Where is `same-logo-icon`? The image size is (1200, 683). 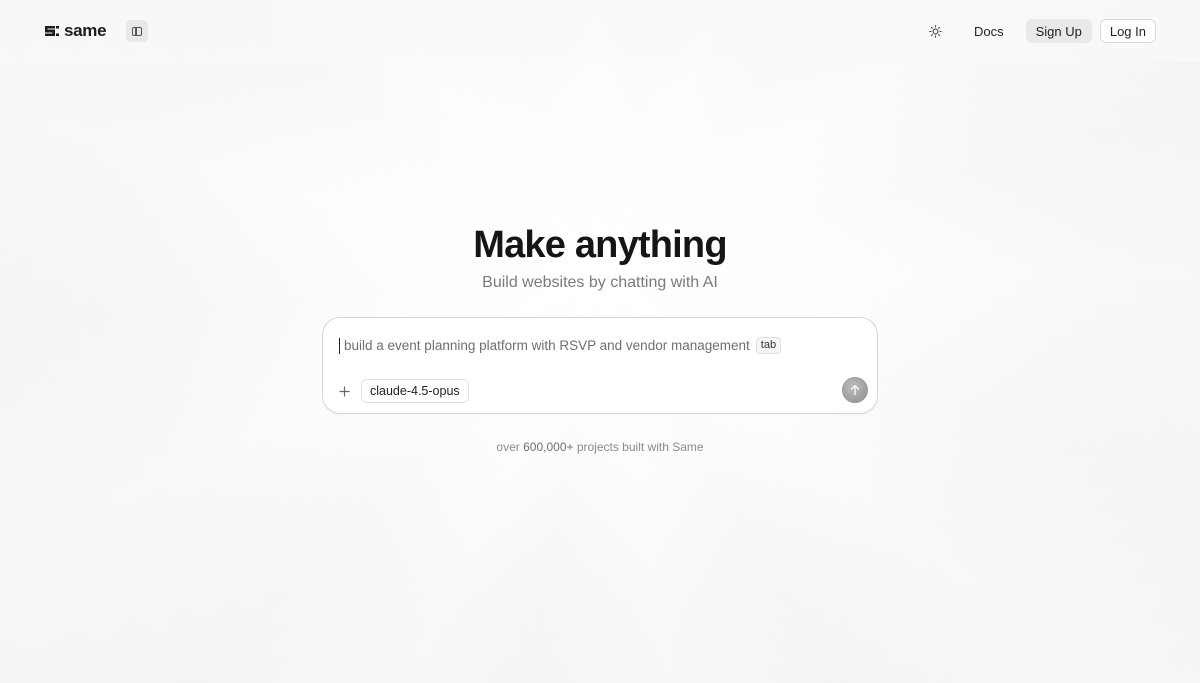 same-logo-icon is located at coordinates (52, 31).